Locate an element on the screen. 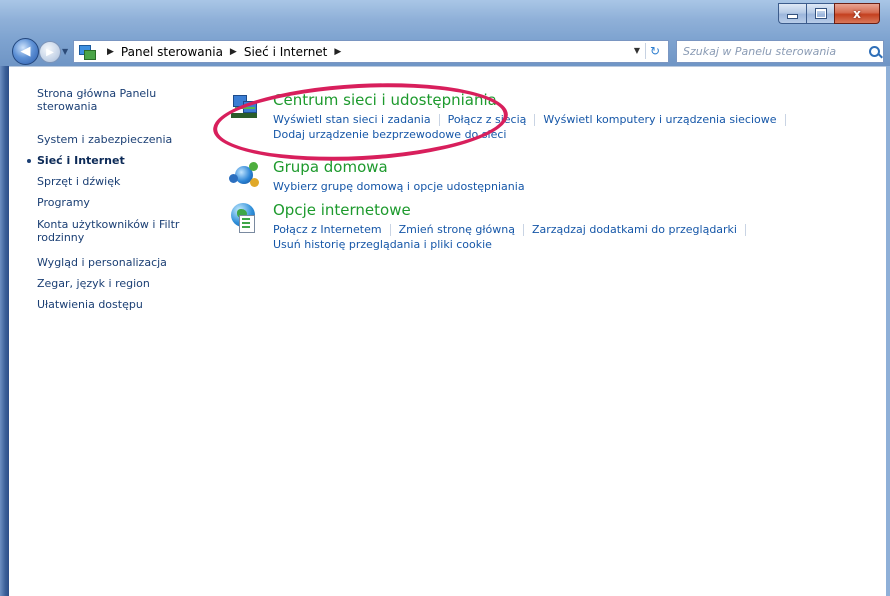 The width and height of the screenshot is (890, 596). refresh-button: ↻ is located at coordinates (654, 51).